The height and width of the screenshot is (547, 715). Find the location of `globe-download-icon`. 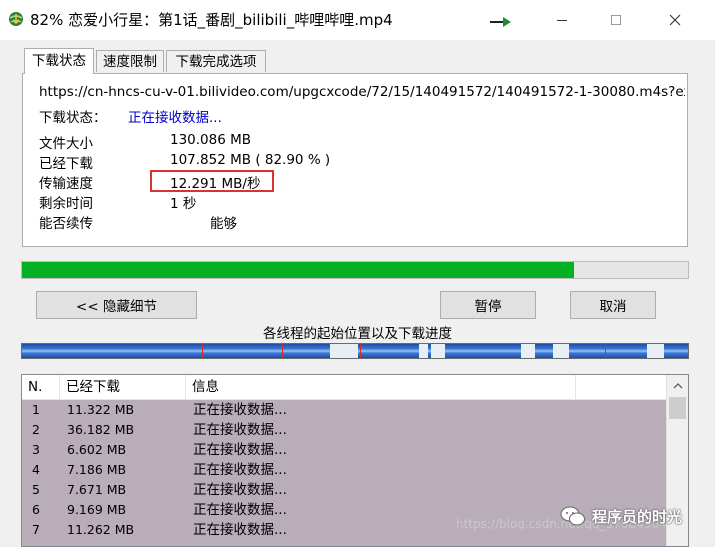

globe-download-icon is located at coordinates (16, 19).